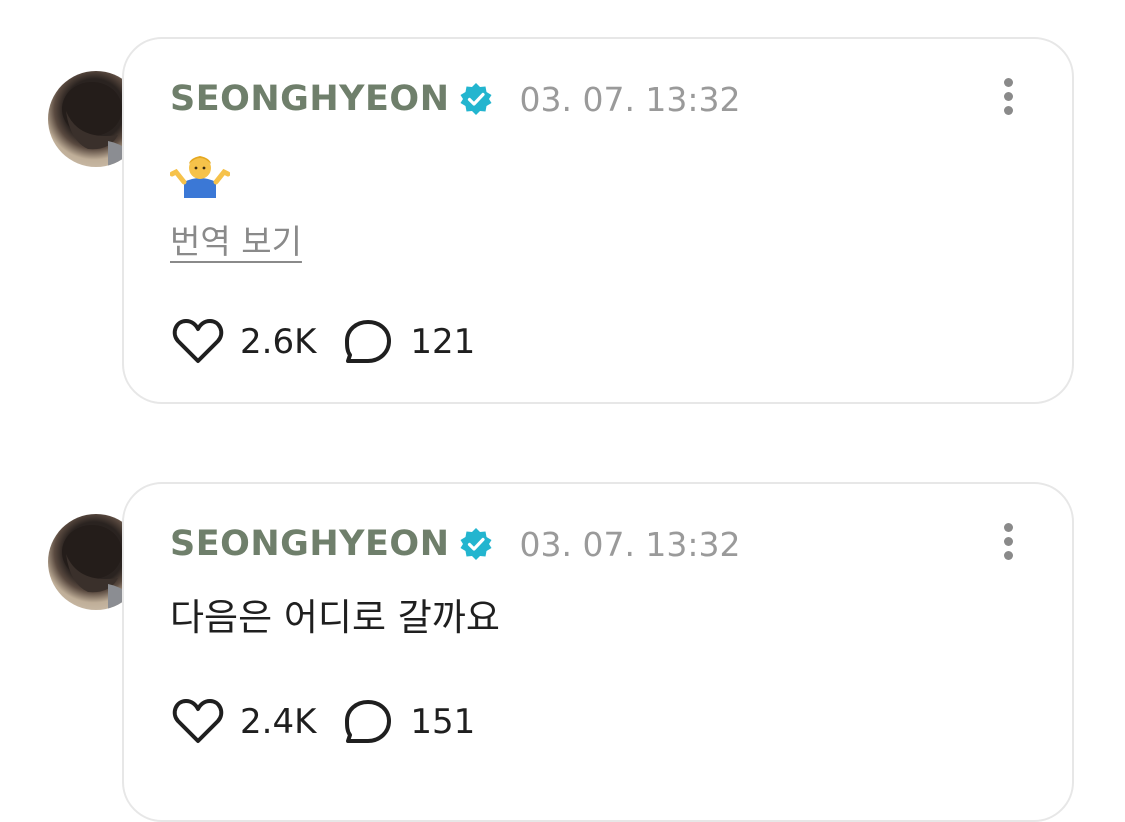  What do you see at coordinates (443, 722) in the screenshot?
I see `comment-count: 151` at bounding box center [443, 722].